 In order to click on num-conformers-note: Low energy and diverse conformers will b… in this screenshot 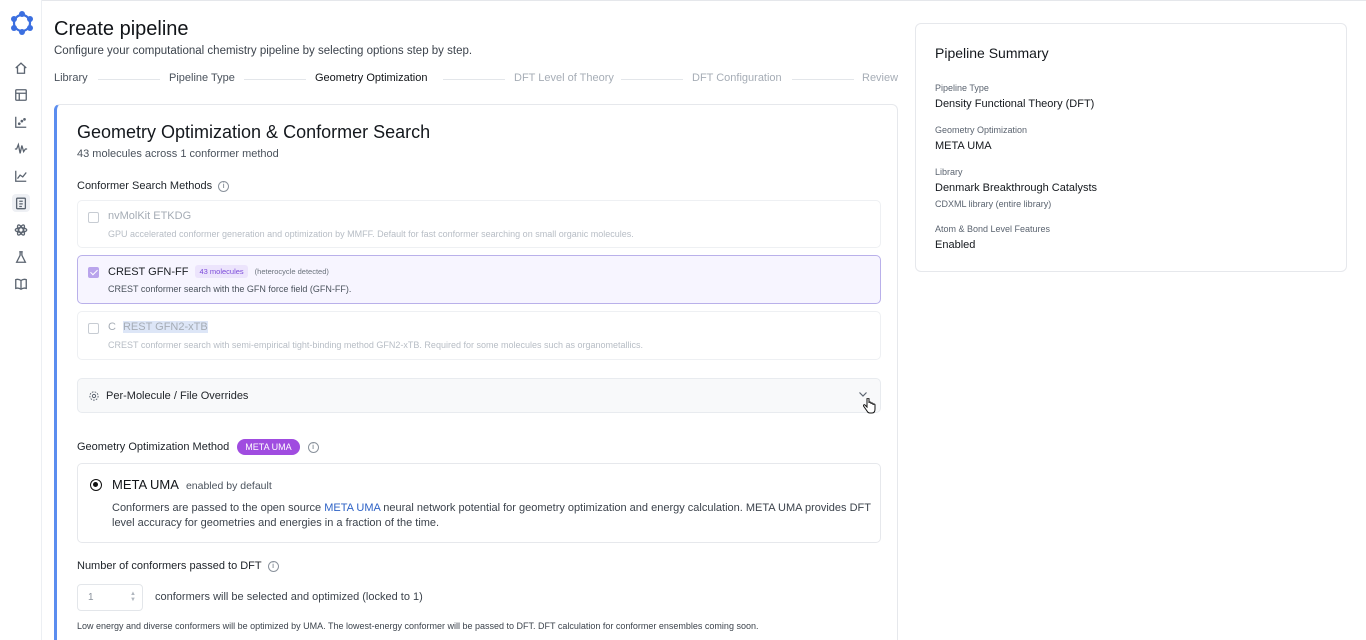, I will do `click(418, 626)`.